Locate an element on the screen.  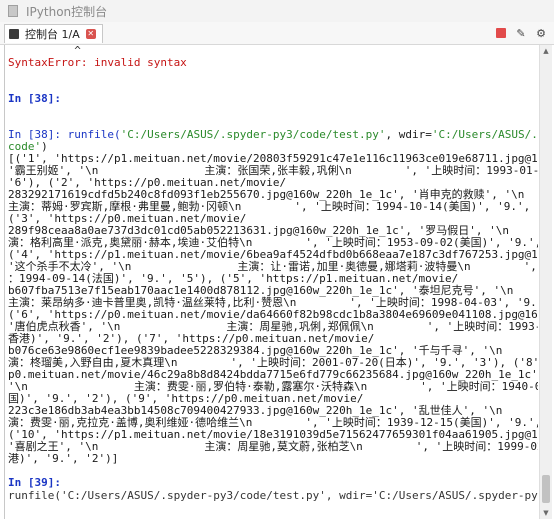
options-menu-button: ⚙ is located at coordinates (541, 33).